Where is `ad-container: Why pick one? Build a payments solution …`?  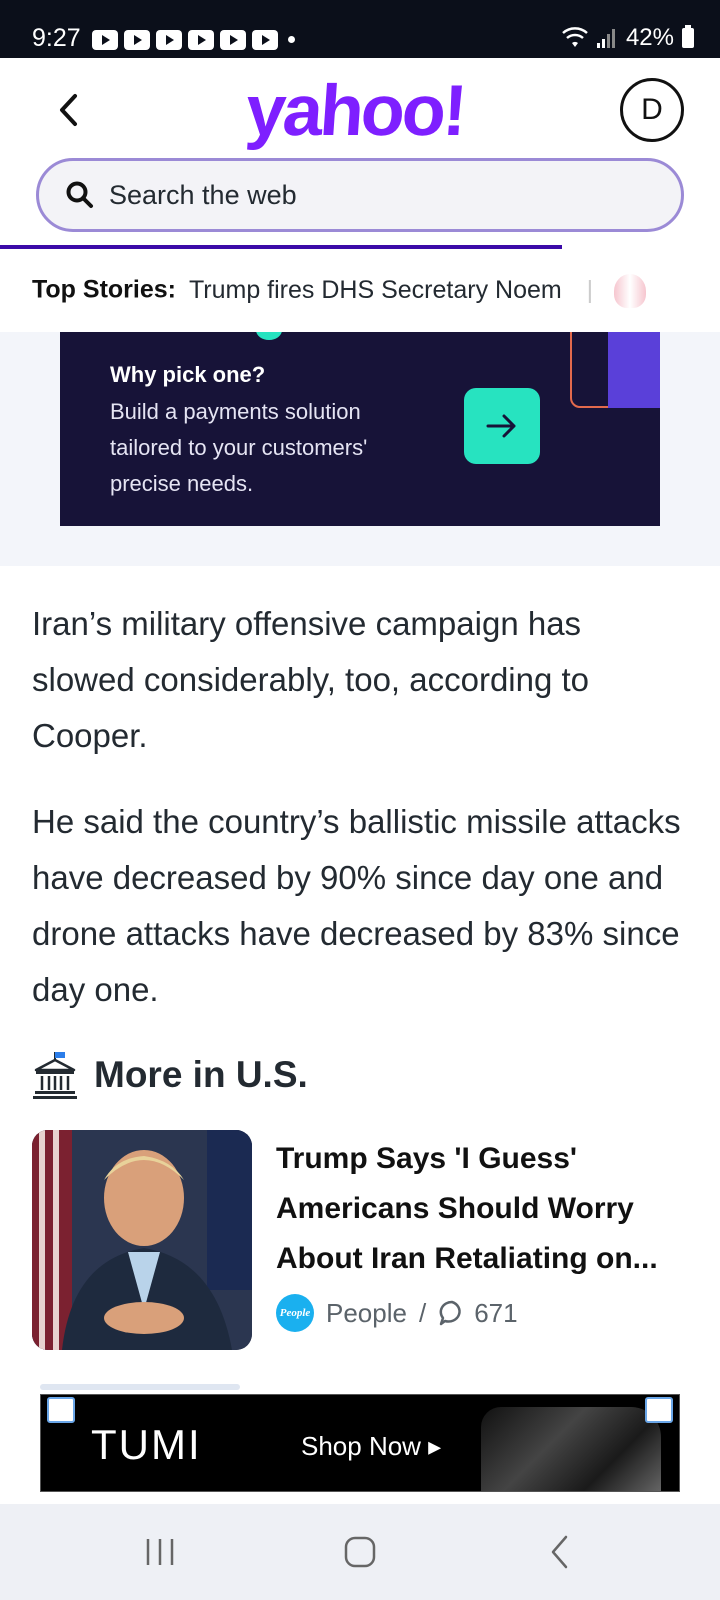
ad-container: Why pick one? Build a payments solution … is located at coordinates (360, 449).